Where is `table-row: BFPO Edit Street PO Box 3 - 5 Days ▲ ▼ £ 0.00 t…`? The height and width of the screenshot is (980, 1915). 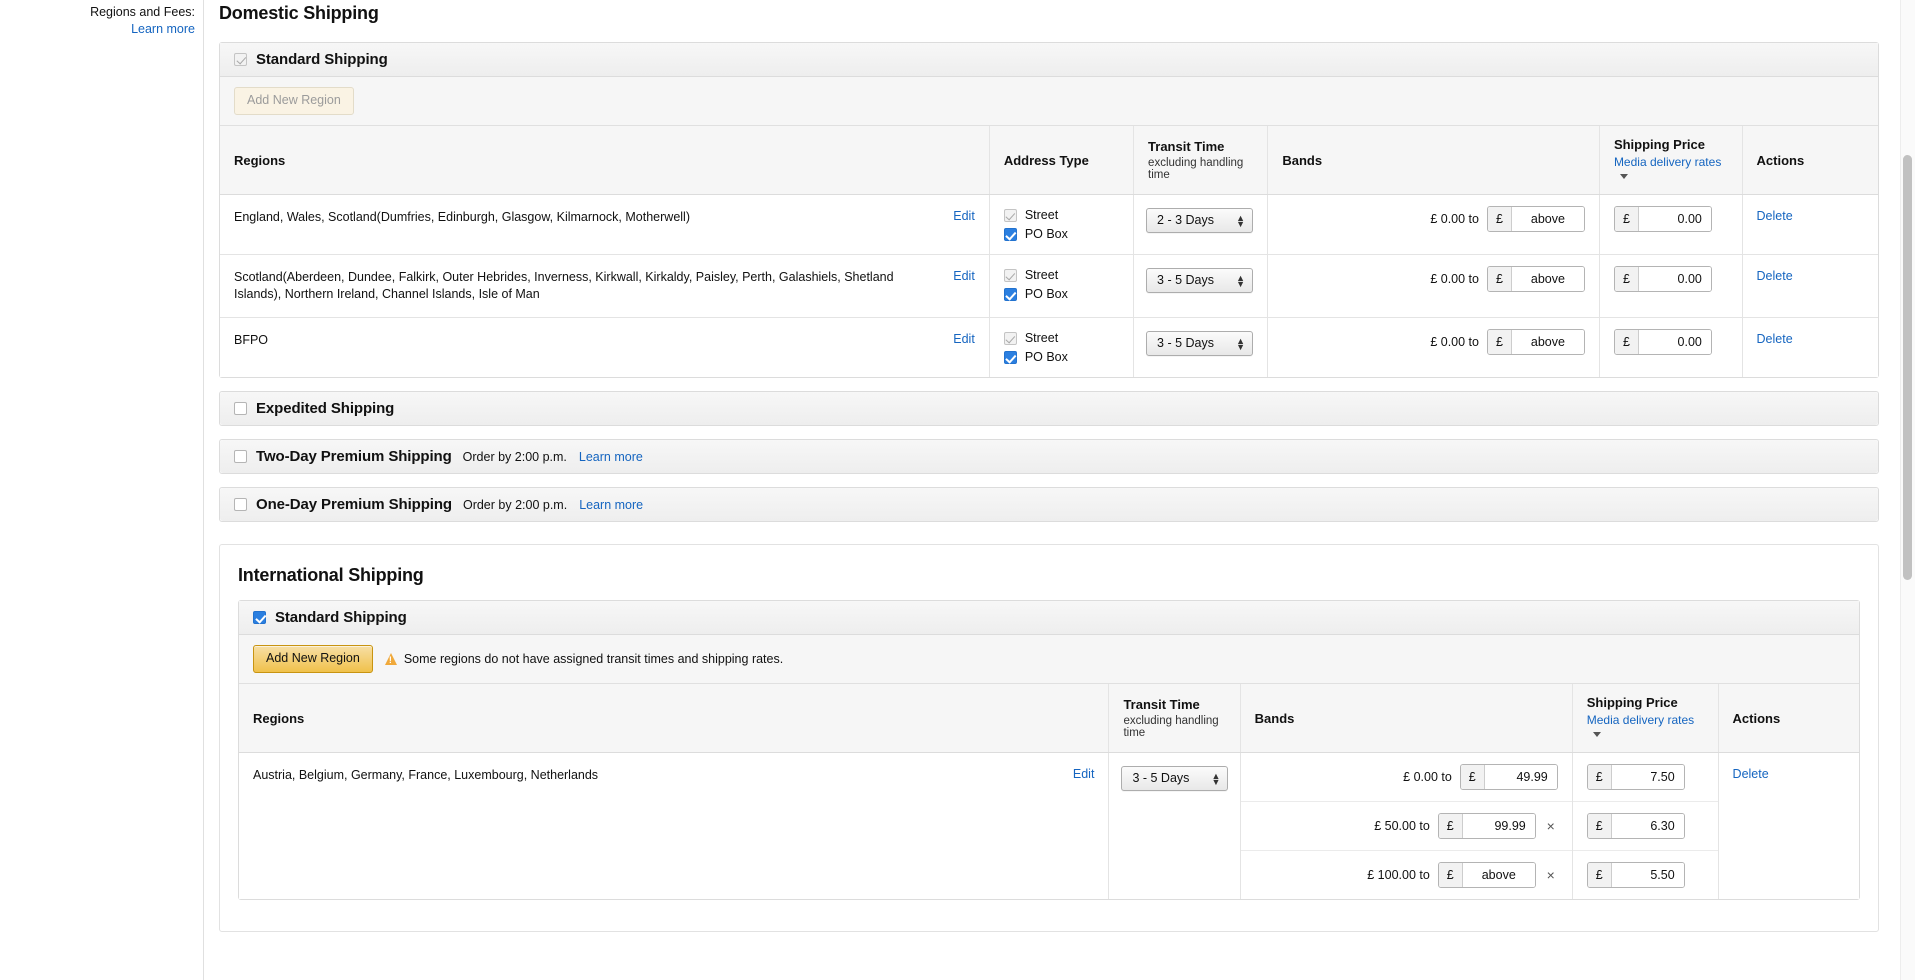 table-row: BFPO Edit Street PO Box 3 - 5 Days ▲ ▼ £ 0.00 t… is located at coordinates (1049, 347).